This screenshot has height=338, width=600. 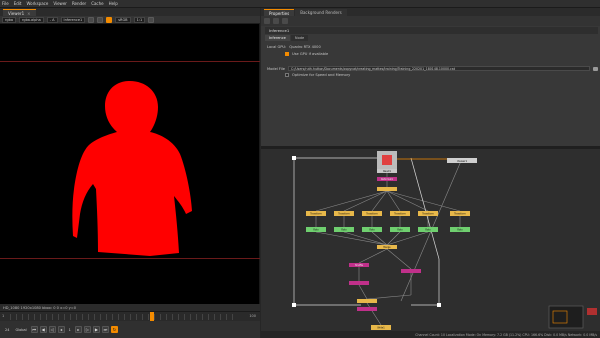 What do you see at coordinates (70, 330) in the screenshot?
I see `current-frame-field: 1` at bounding box center [70, 330].